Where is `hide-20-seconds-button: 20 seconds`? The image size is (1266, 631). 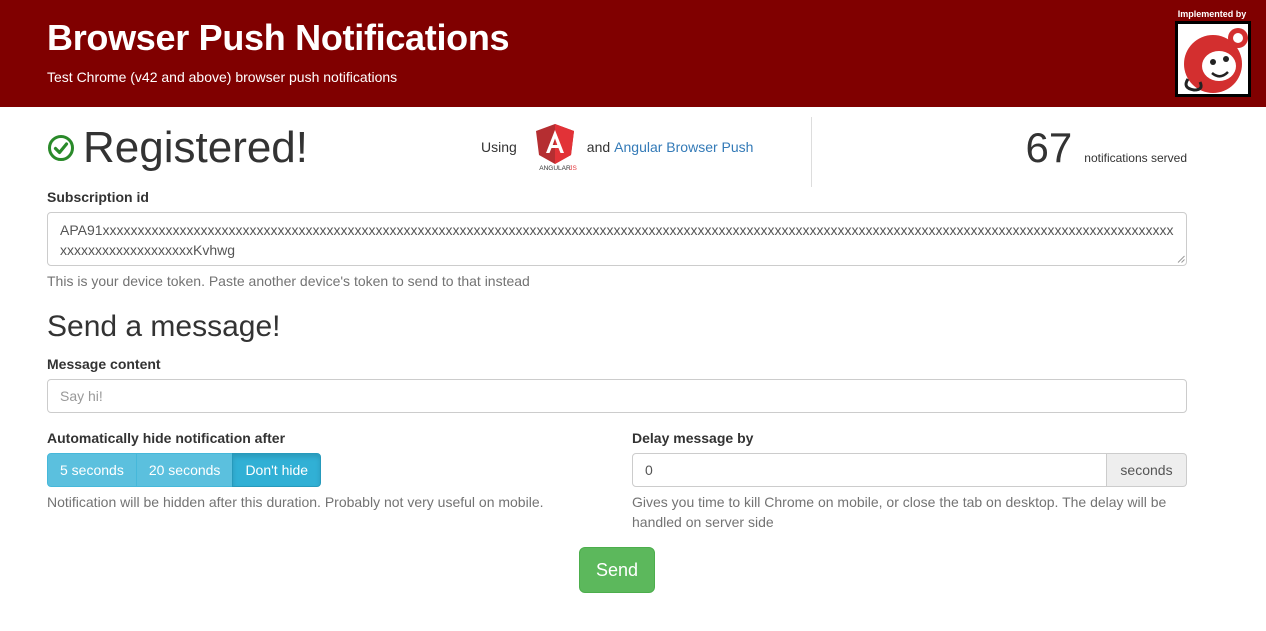
hide-20-seconds-button: 20 seconds is located at coordinates (184, 470).